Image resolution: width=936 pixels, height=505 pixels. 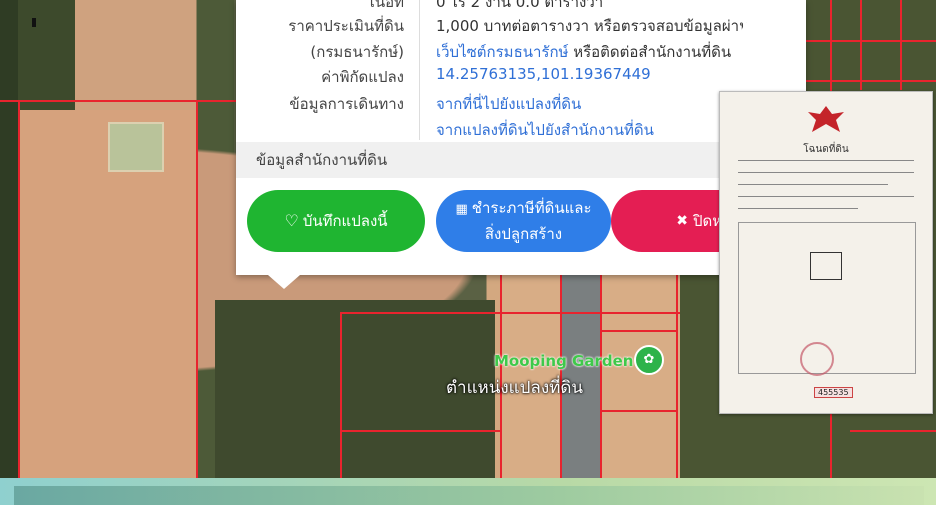 What do you see at coordinates (362, 77) in the screenshot?
I see `row-label: ค่าพิกัดแปลง` at bounding box center [362, 77].